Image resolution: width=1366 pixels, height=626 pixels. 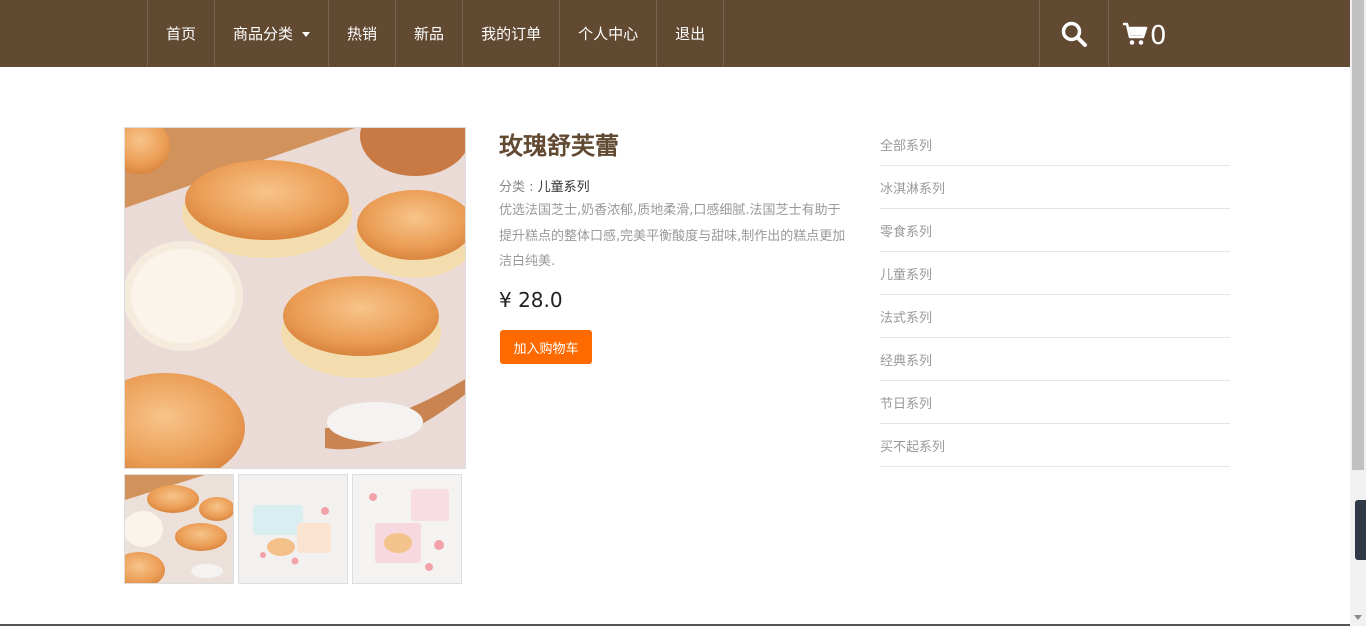 I want to click on nav-label: 首页, so click(x=181, y=34).